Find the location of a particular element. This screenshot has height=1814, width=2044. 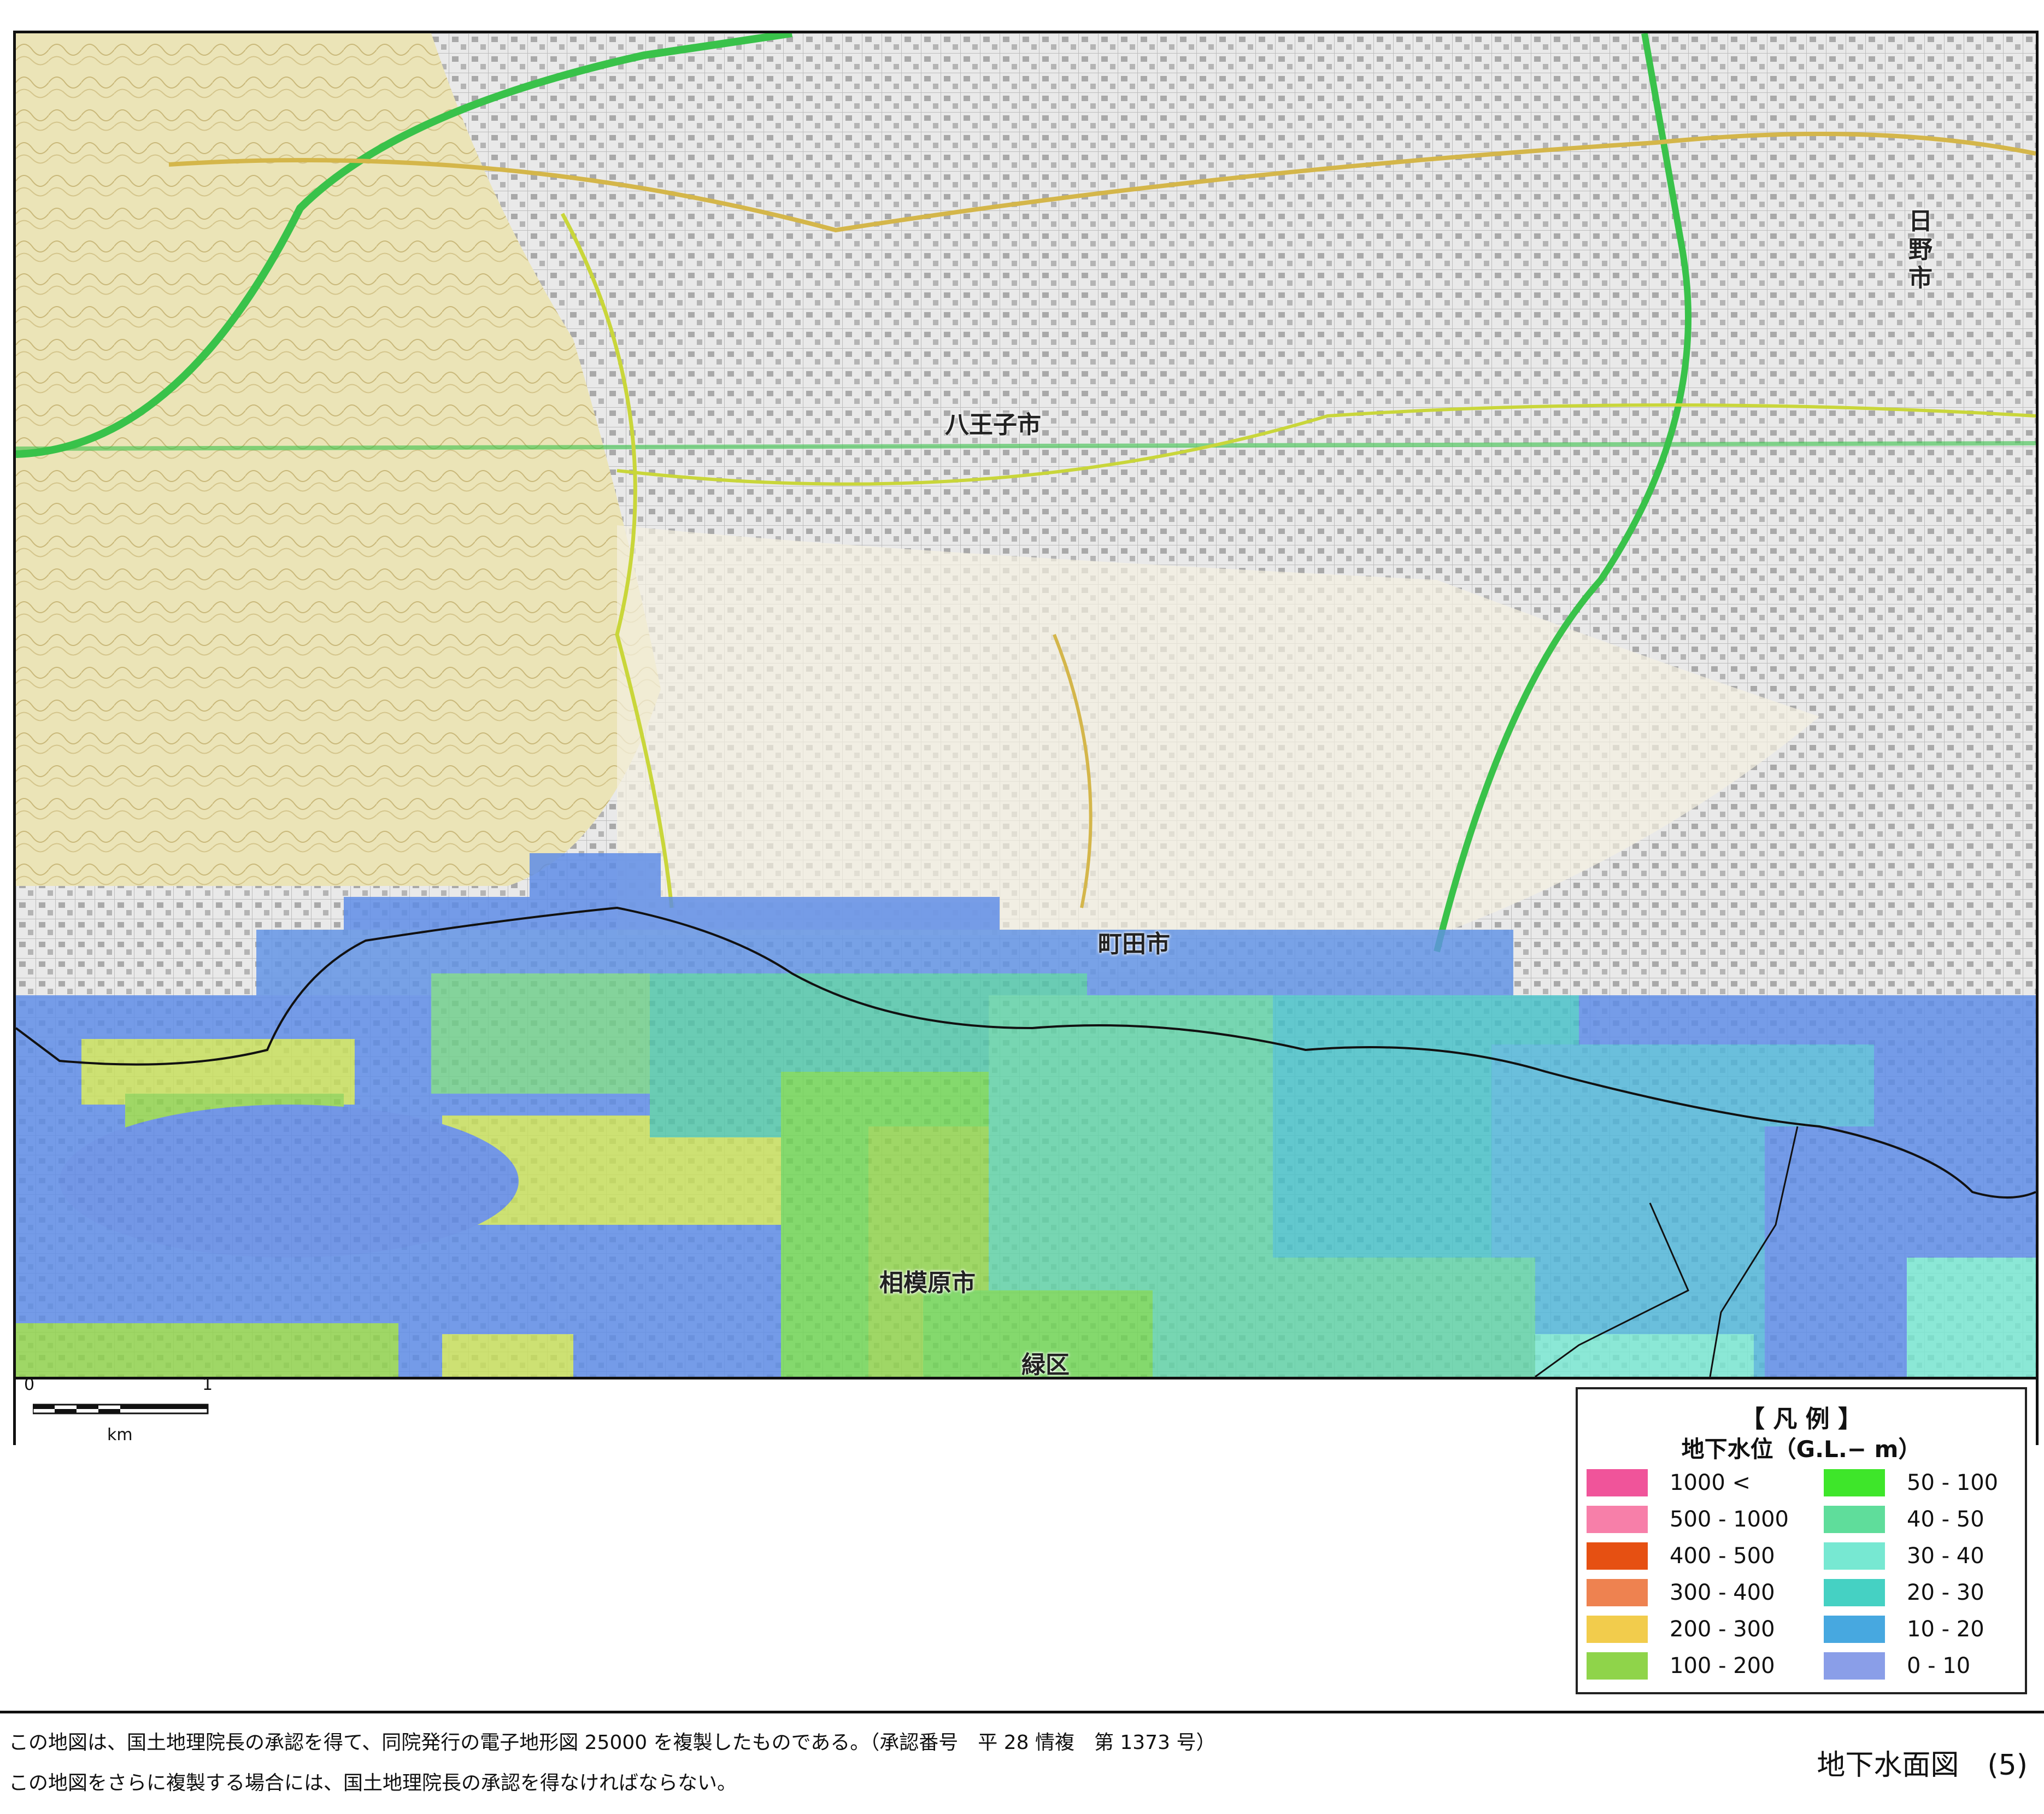

legend-item: 50 - 100 is located at coordinates (1911, 1483).